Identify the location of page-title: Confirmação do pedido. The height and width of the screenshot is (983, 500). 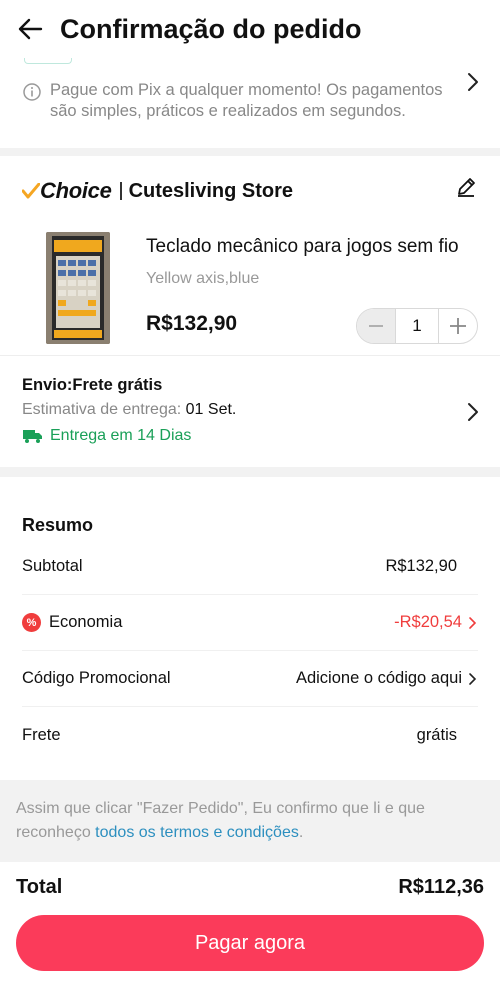
(211, 28).